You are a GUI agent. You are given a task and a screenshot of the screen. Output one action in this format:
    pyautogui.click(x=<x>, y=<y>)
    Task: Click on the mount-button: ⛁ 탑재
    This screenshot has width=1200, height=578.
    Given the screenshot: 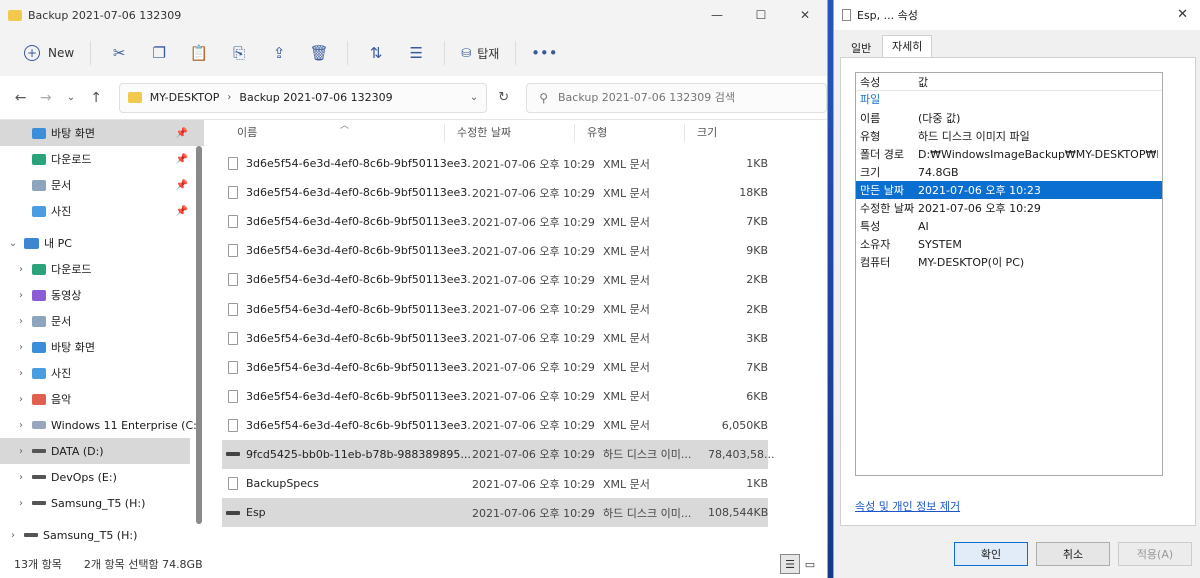 What is the action you would take?
    pyautogui.click(x=480, y=53)
    